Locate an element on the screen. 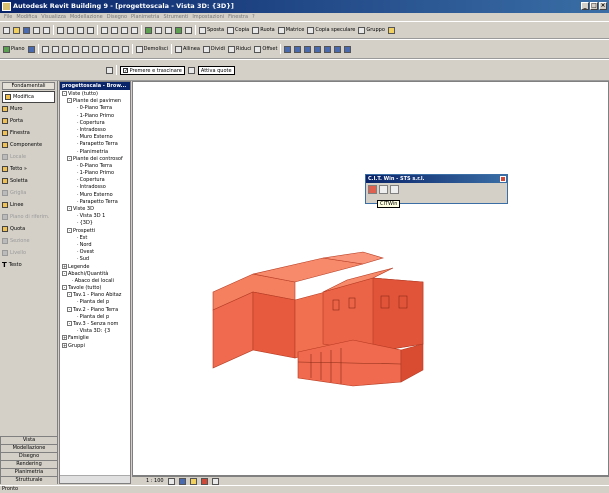  tree-node: - Piante dei controsof is located at coordinates (95, 159).